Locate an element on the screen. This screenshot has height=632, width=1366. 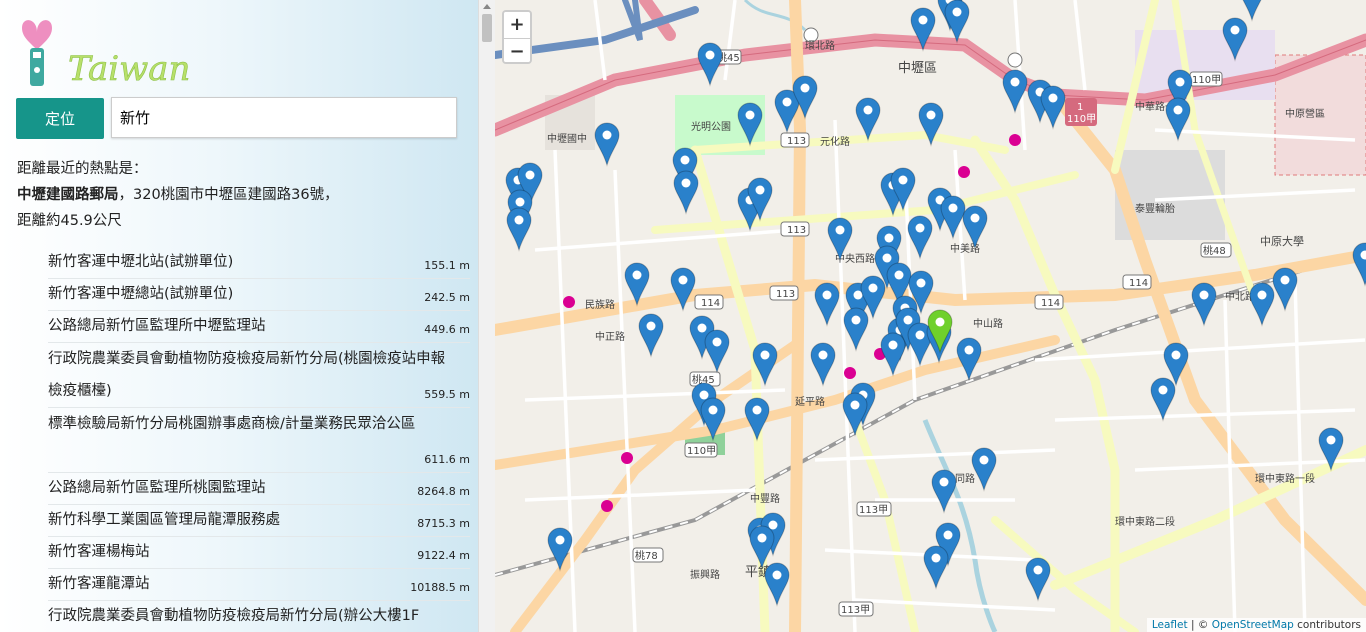
list-item: 新竹客運中壢總站(試辦單位) 242.5 m is located at coordinates (259, 295).